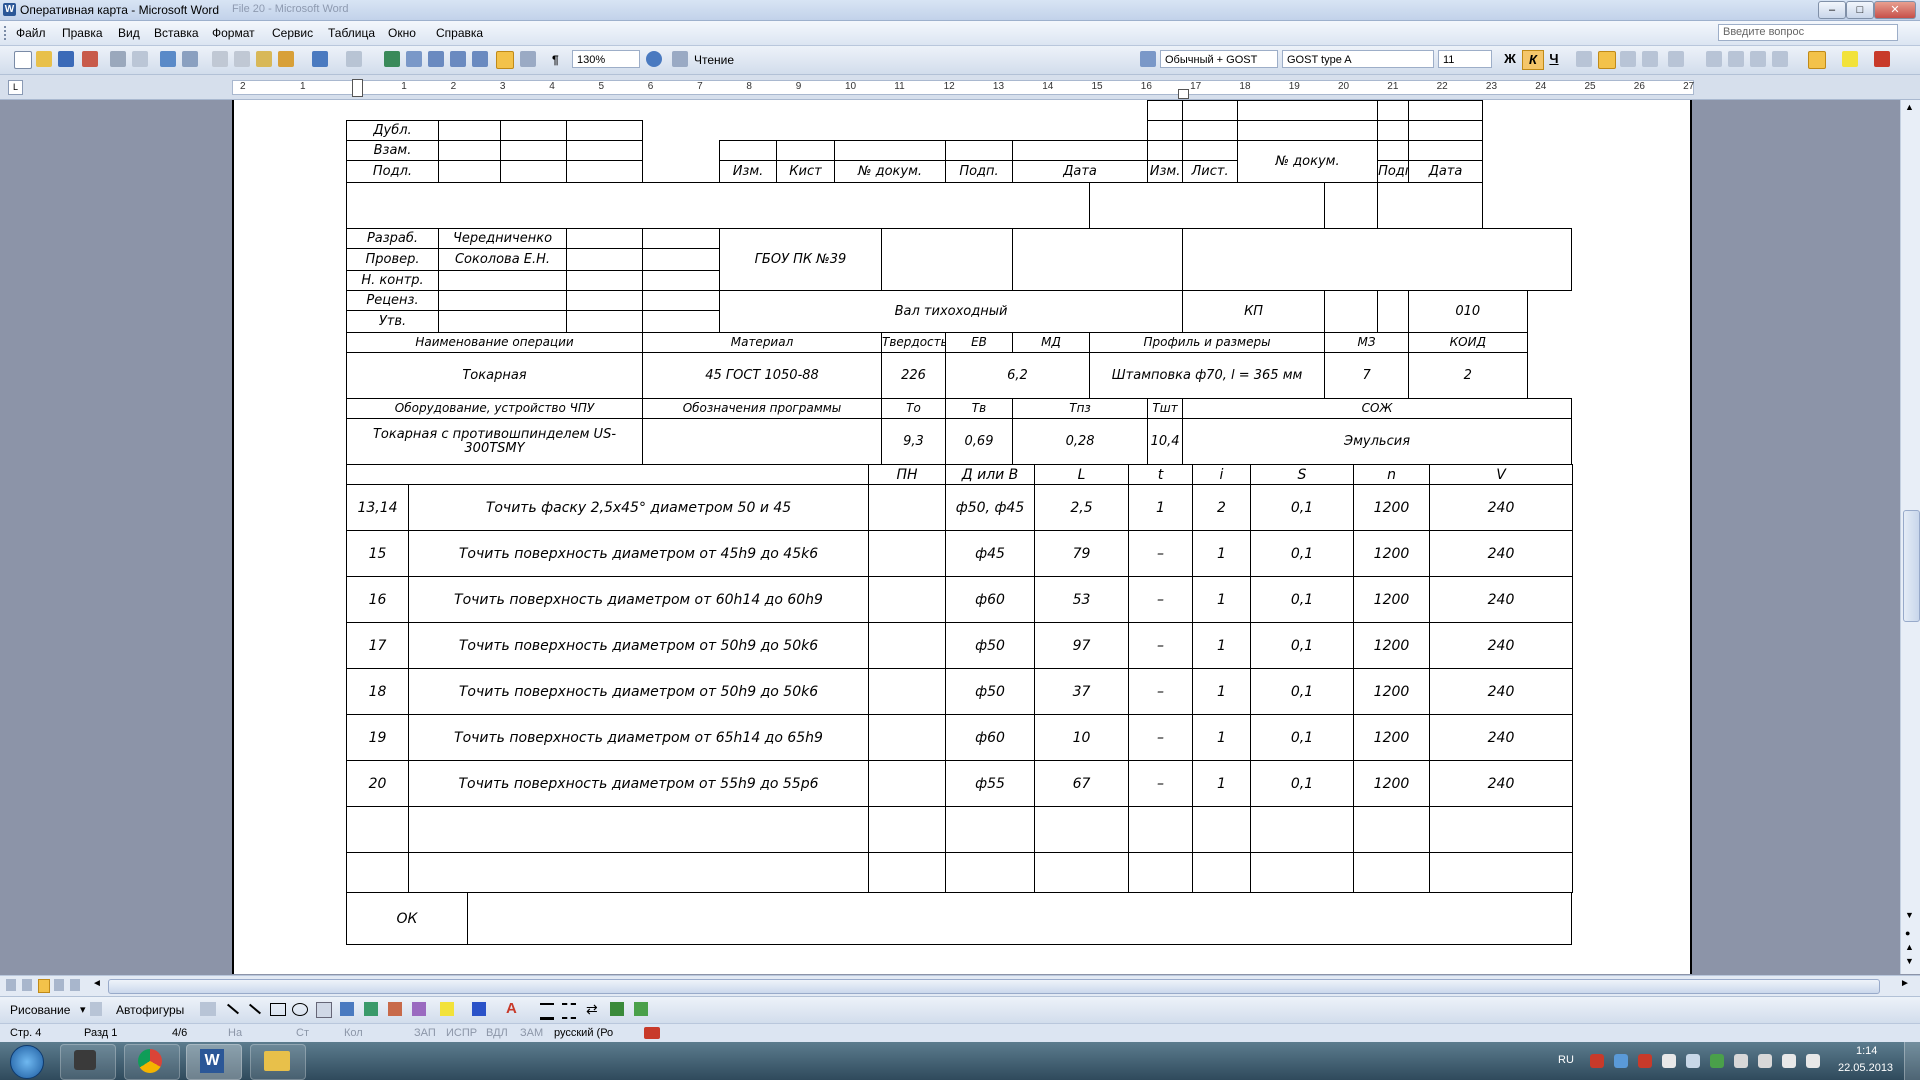 This screenshot has width=1920, height=1080. I want to click on volume-icon, so click(1813, 1061).